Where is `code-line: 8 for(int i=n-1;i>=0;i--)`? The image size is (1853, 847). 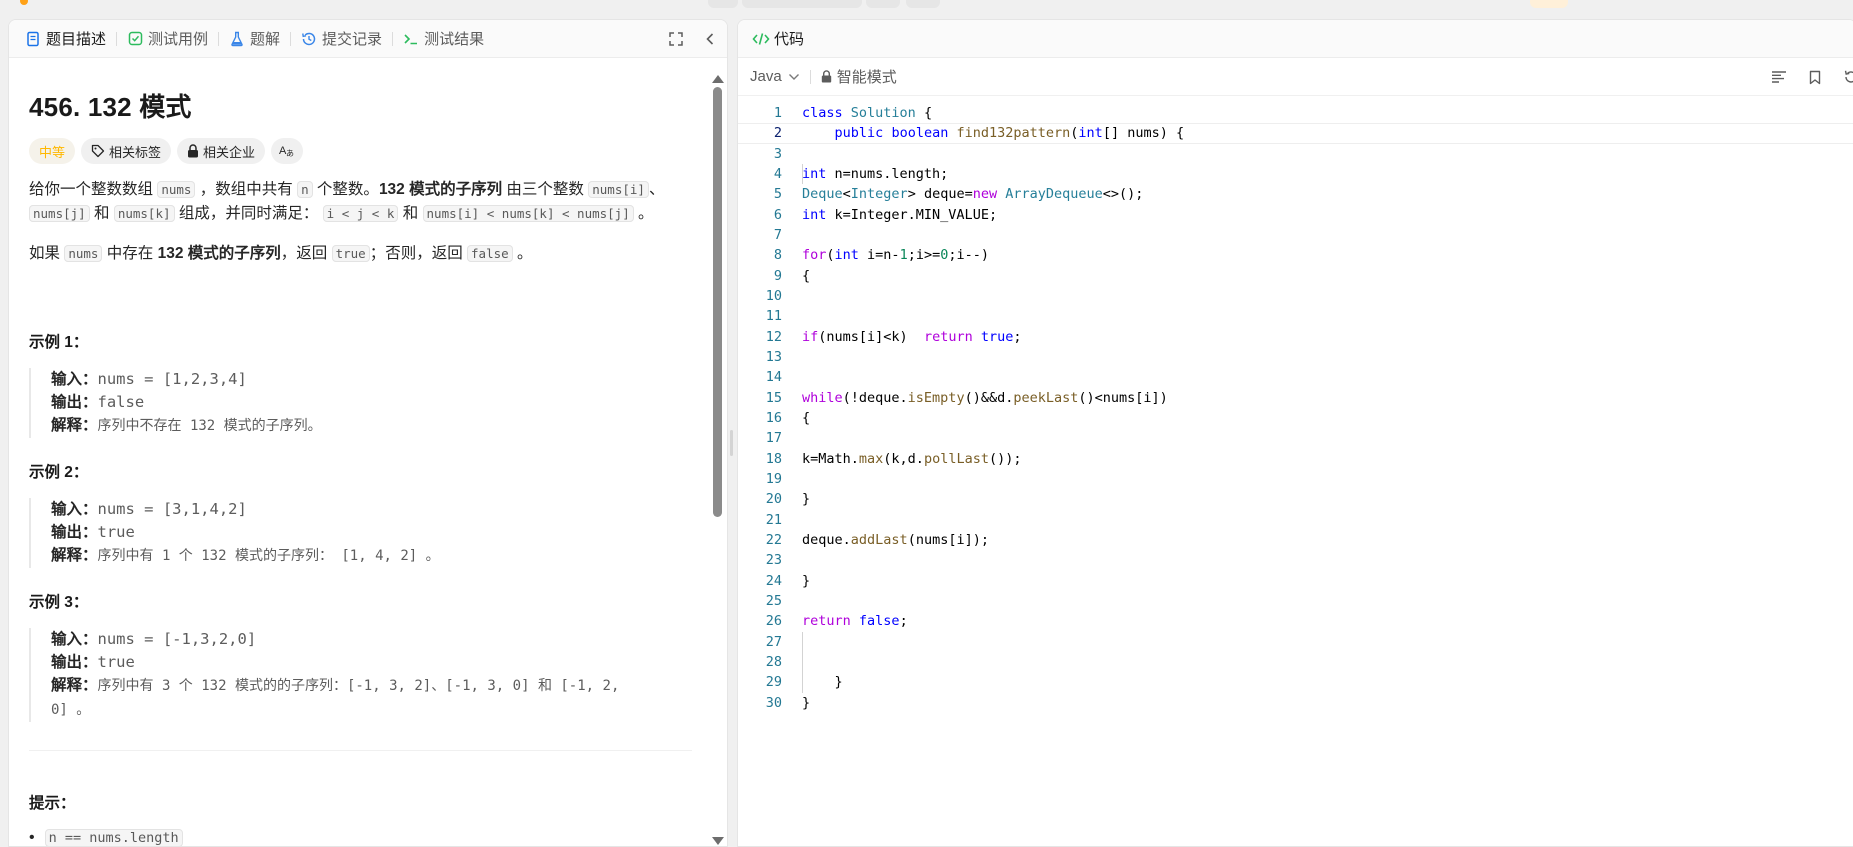
code-line: 8 for(int i=n-1;i>=0;i--) is located at coordinates (1295, 255).